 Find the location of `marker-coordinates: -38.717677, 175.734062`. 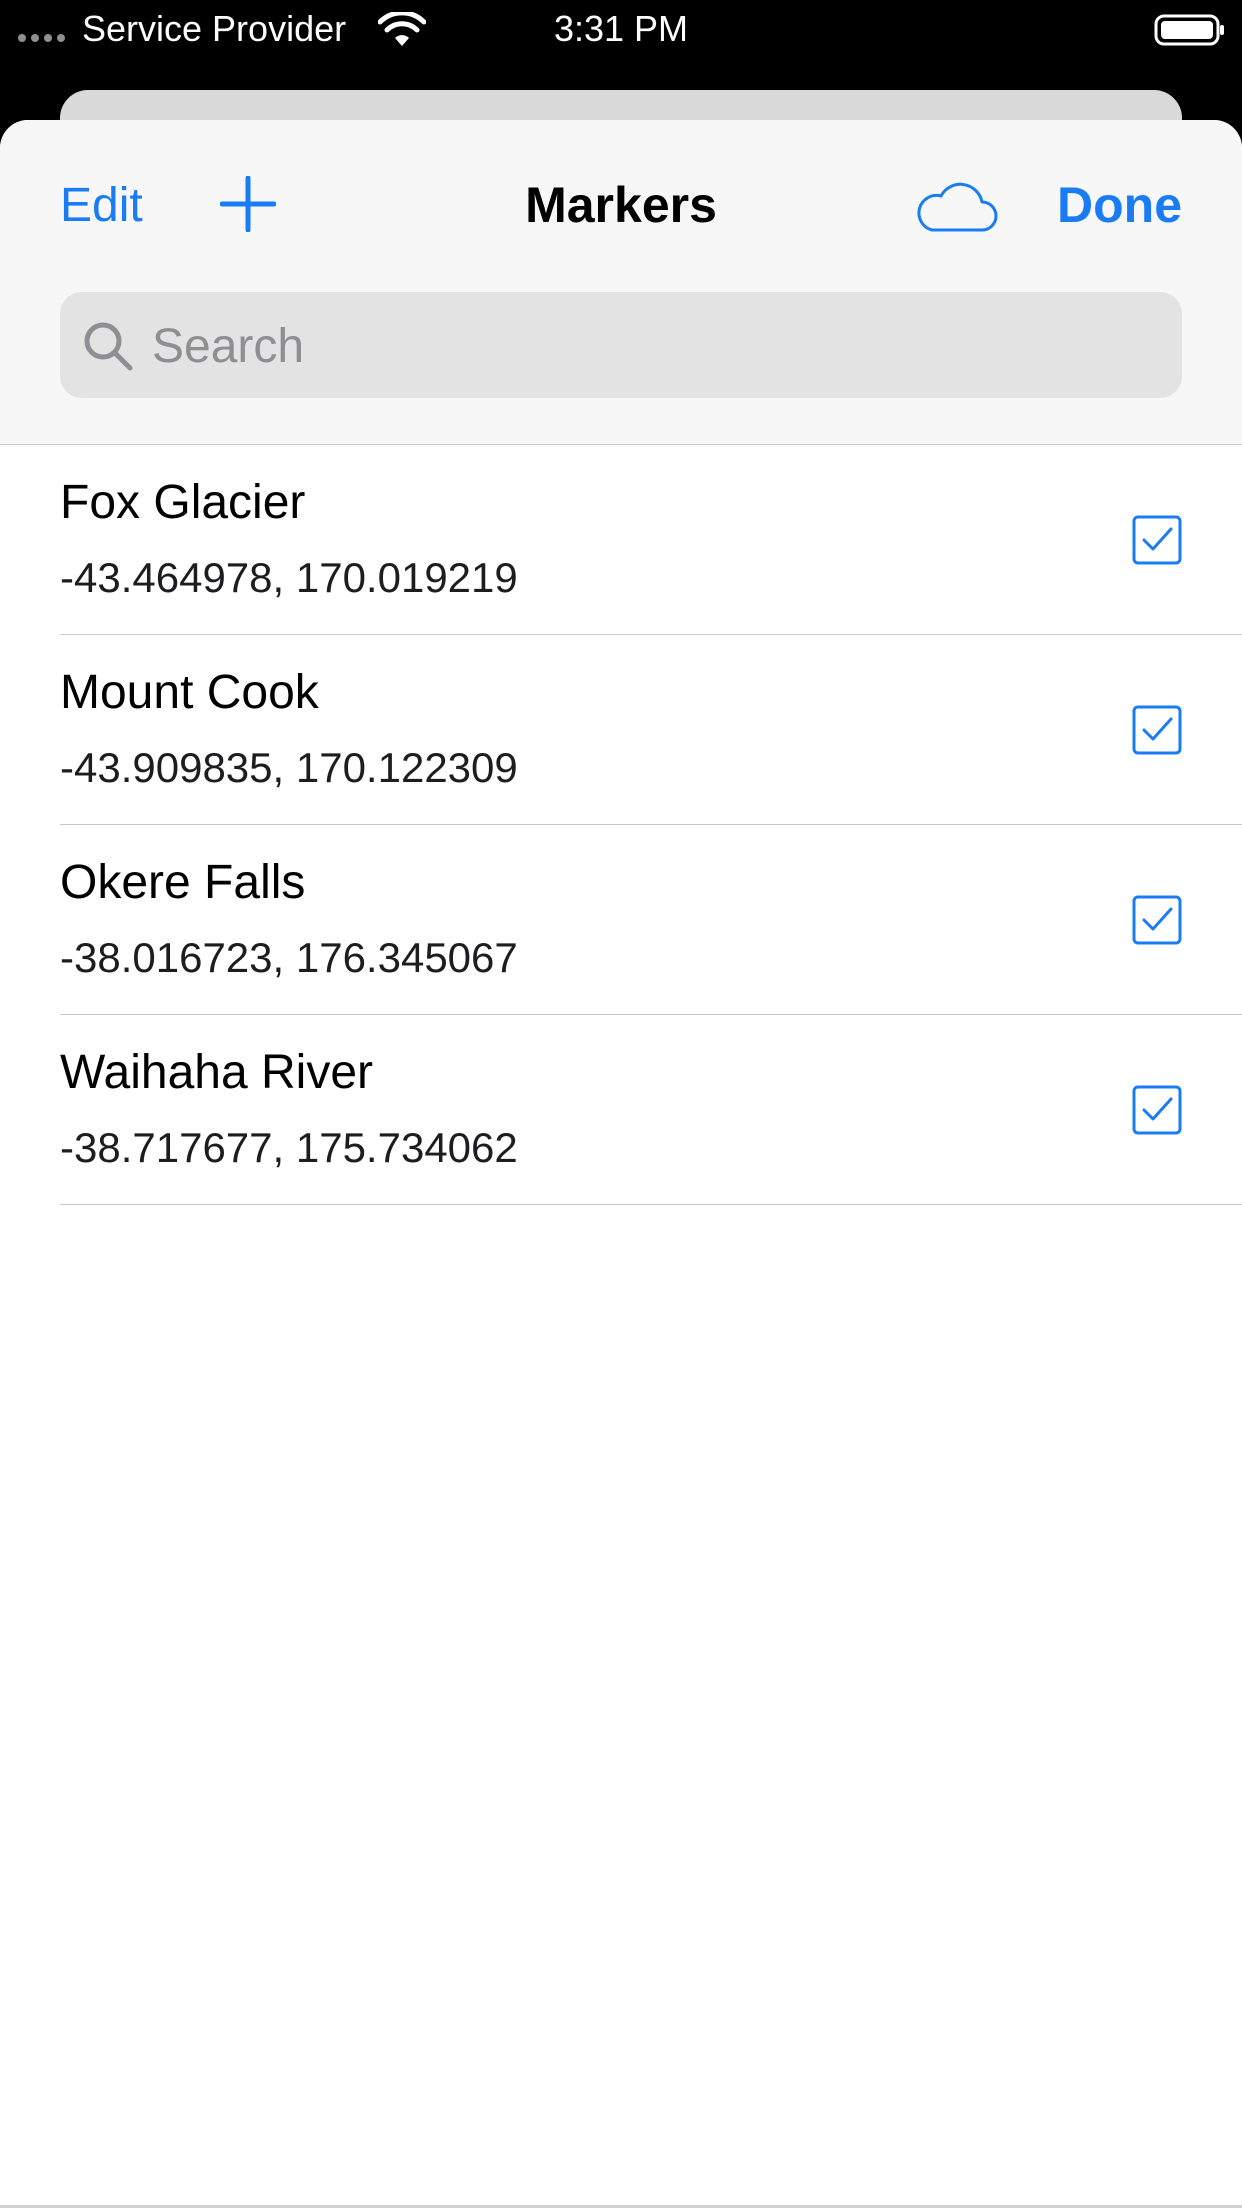

marker-coordinates: -38.717677, 175.734062 is located at coordinates (289, 1147).